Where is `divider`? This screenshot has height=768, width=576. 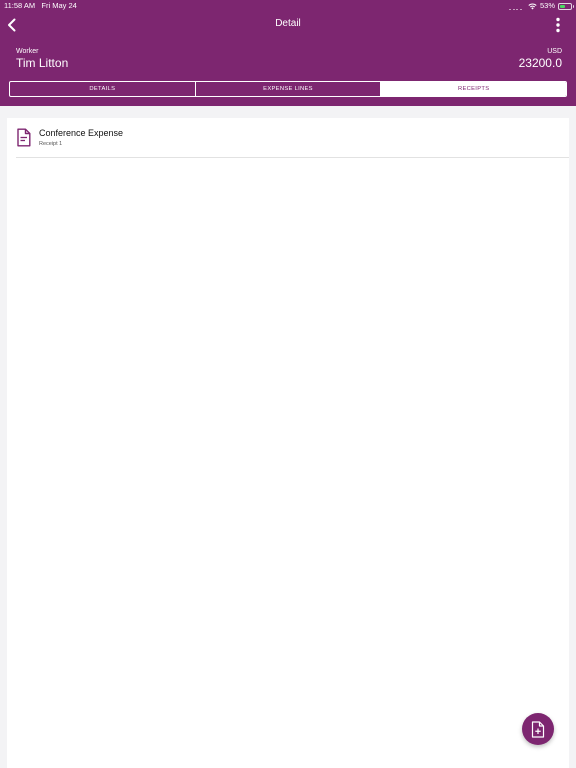
divider is located at coordinates (292, 157).